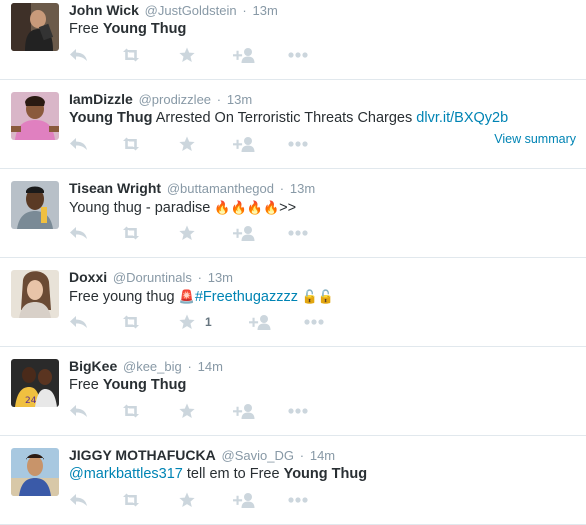 The width and height of the screenshot is (586, 525). I want to click on avatar: 24, so click(35, 383).